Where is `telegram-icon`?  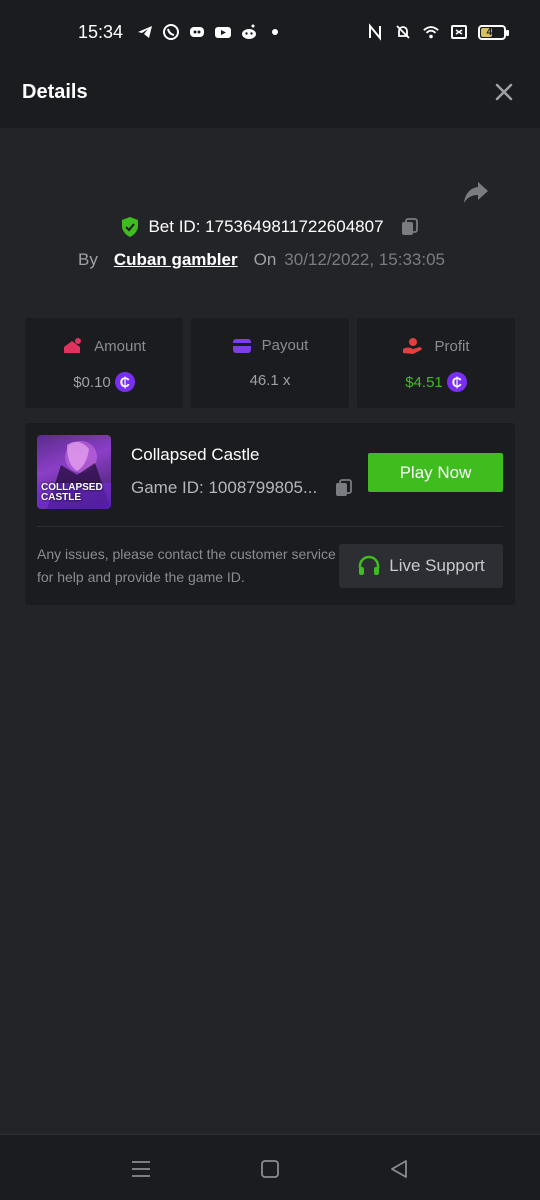
telegram-icon is located at coordinates (145, 32).